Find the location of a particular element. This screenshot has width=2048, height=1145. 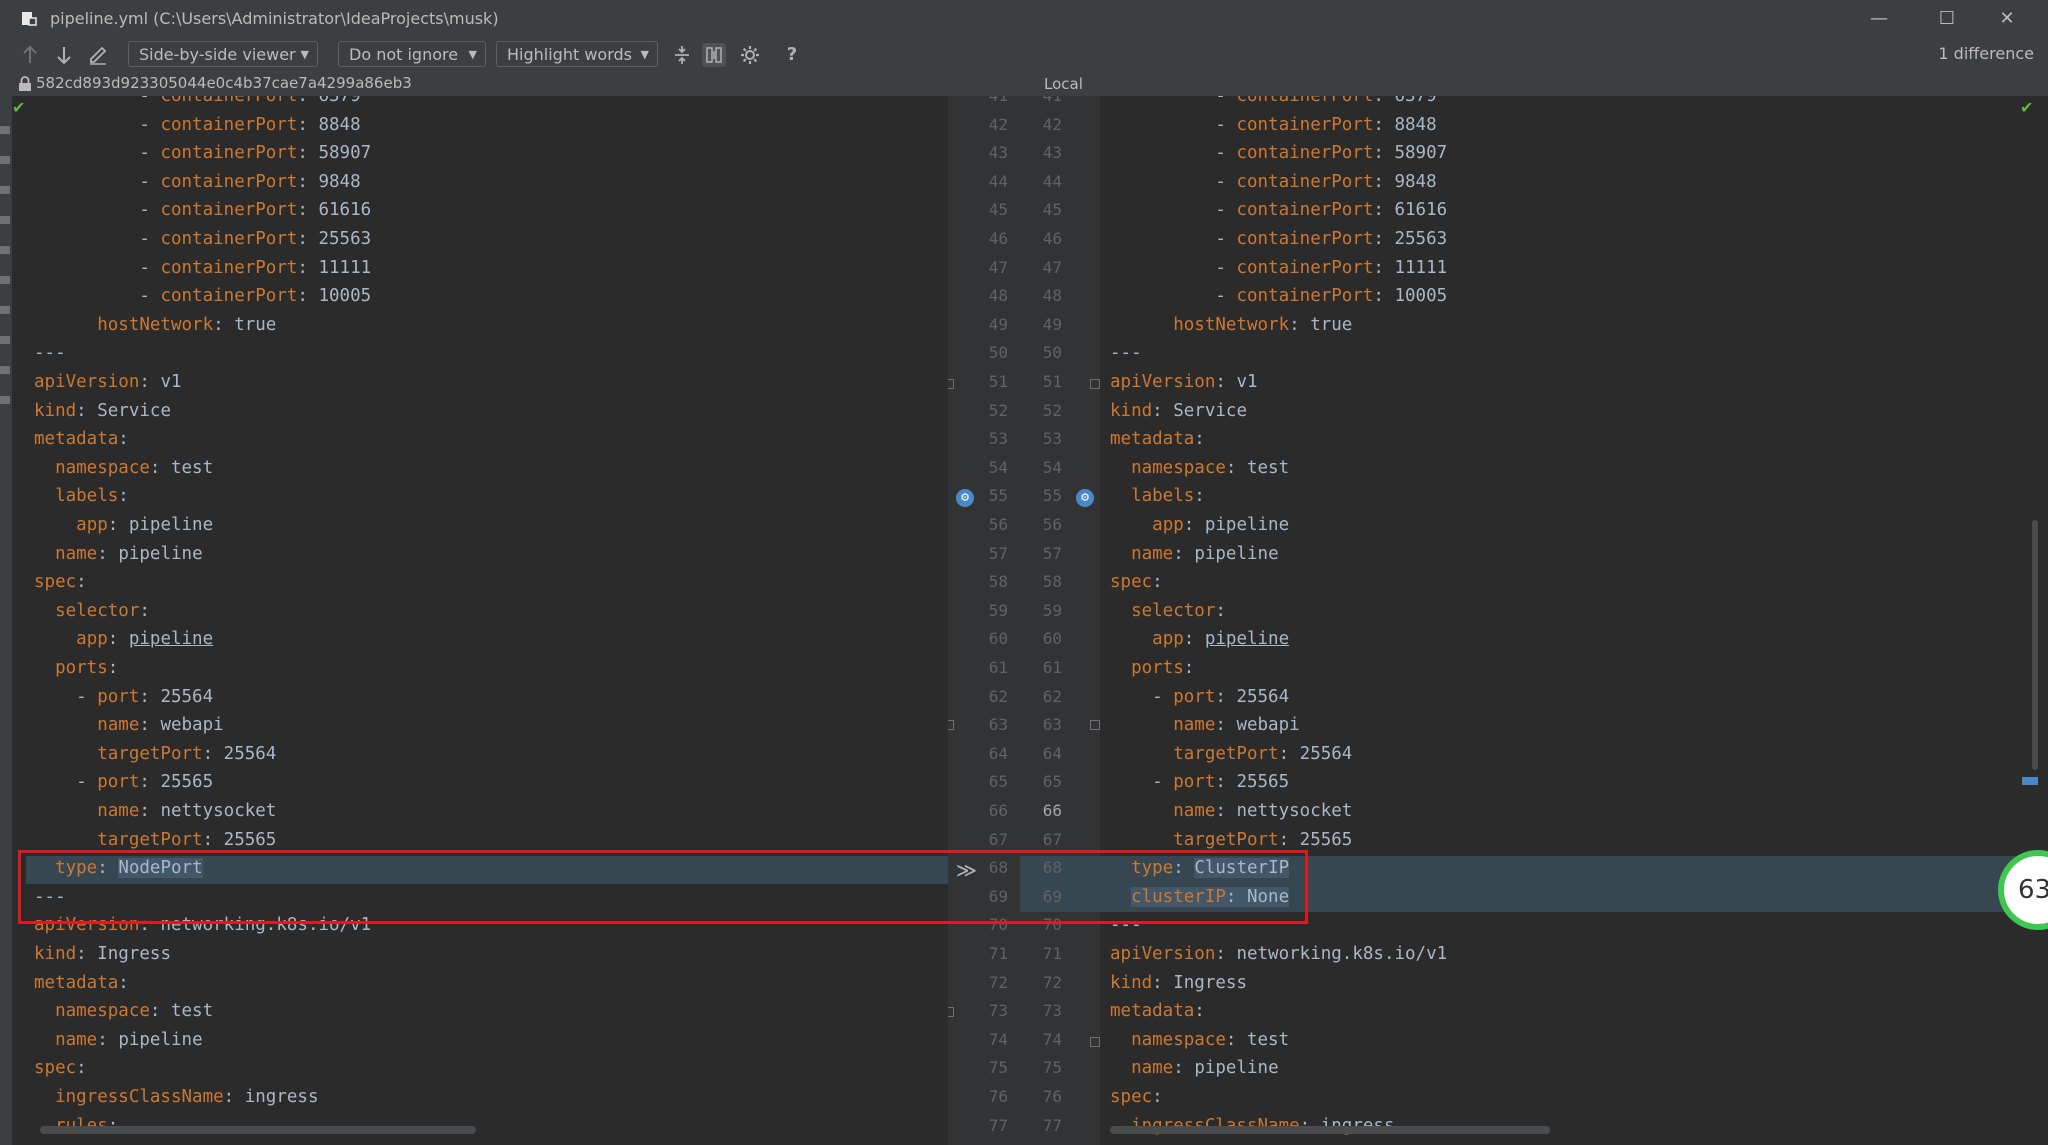

line-number-left: 61 is located at coordinates (998, 667).